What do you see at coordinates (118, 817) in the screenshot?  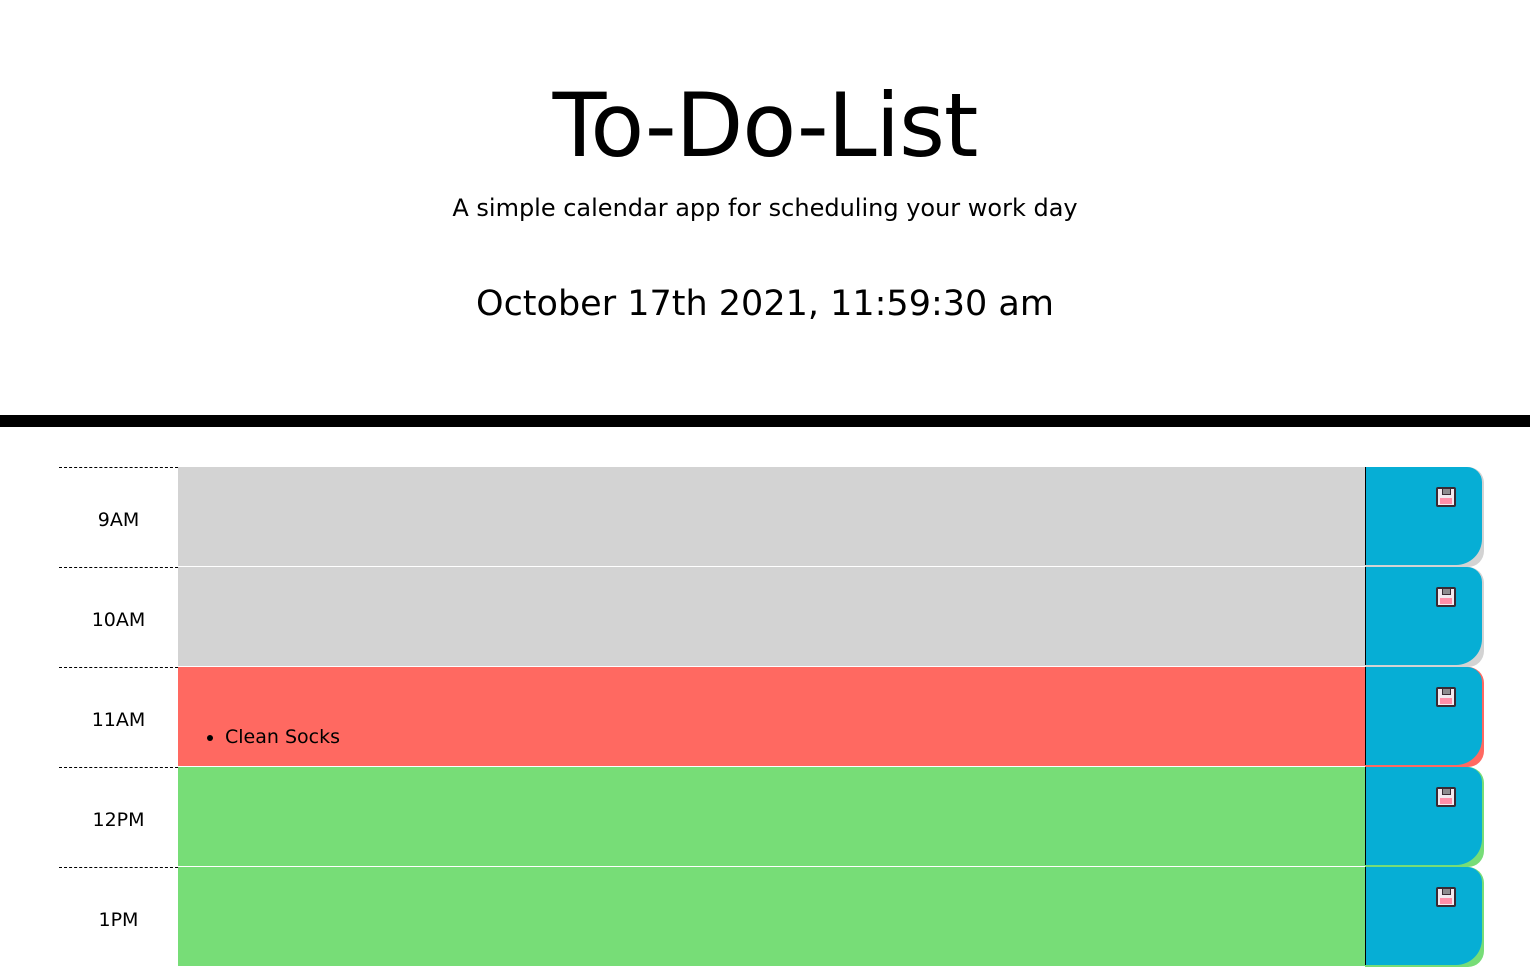 I see `hour-label: 12PM` at bounding box center [118, 817].